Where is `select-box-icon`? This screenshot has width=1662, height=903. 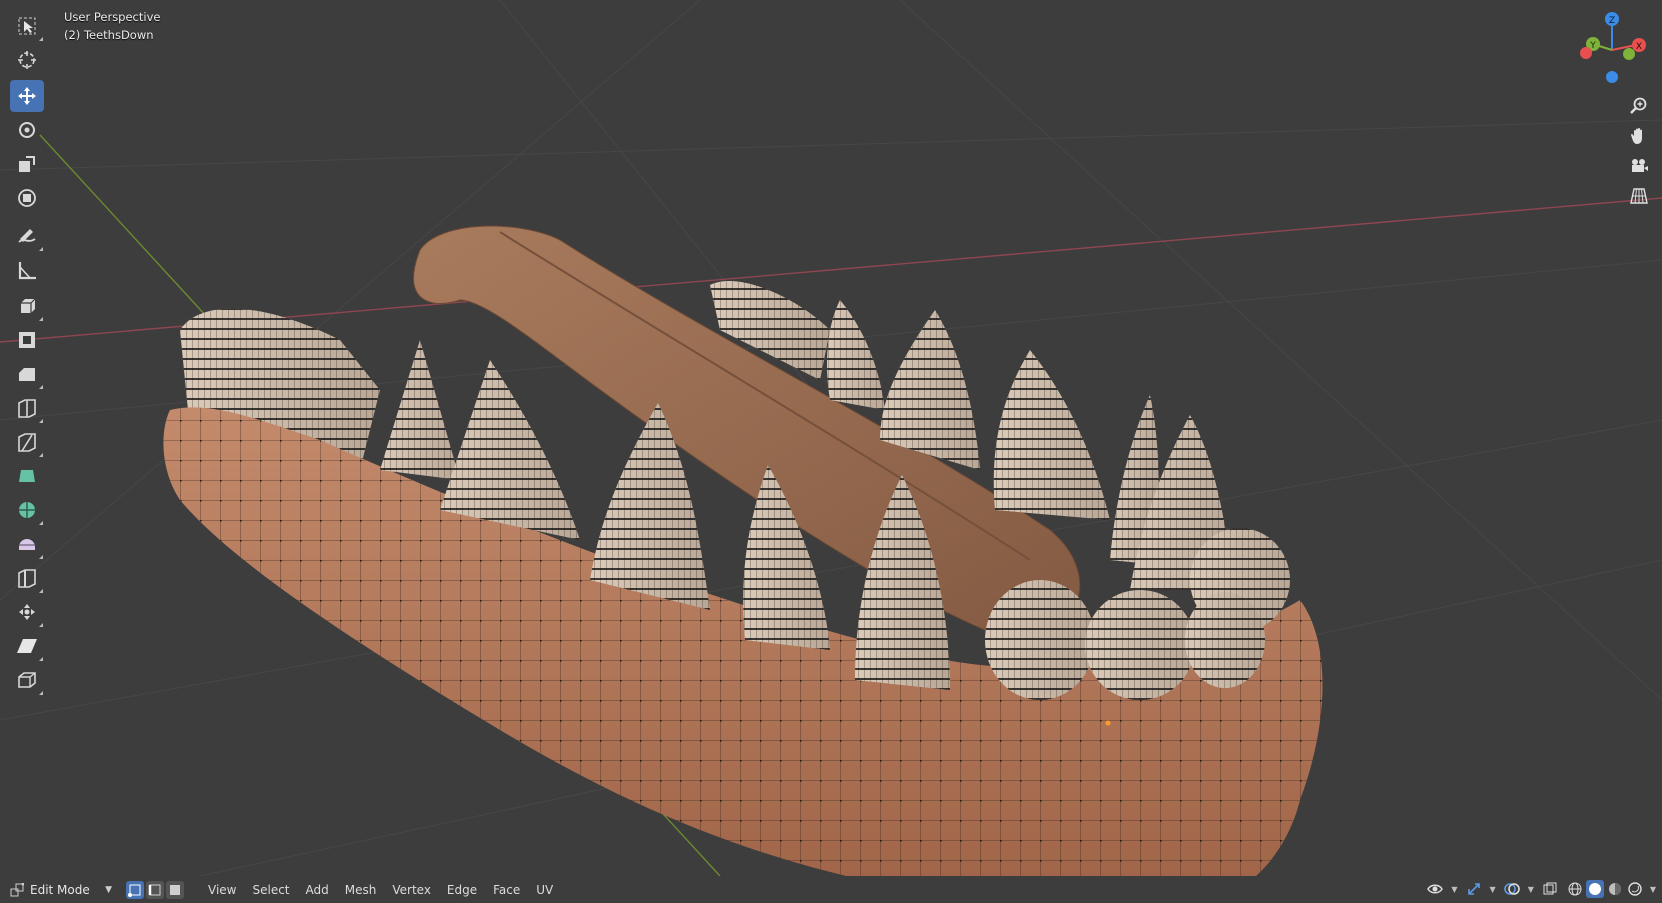 select-box-icon is located at coordinates (27, 26).